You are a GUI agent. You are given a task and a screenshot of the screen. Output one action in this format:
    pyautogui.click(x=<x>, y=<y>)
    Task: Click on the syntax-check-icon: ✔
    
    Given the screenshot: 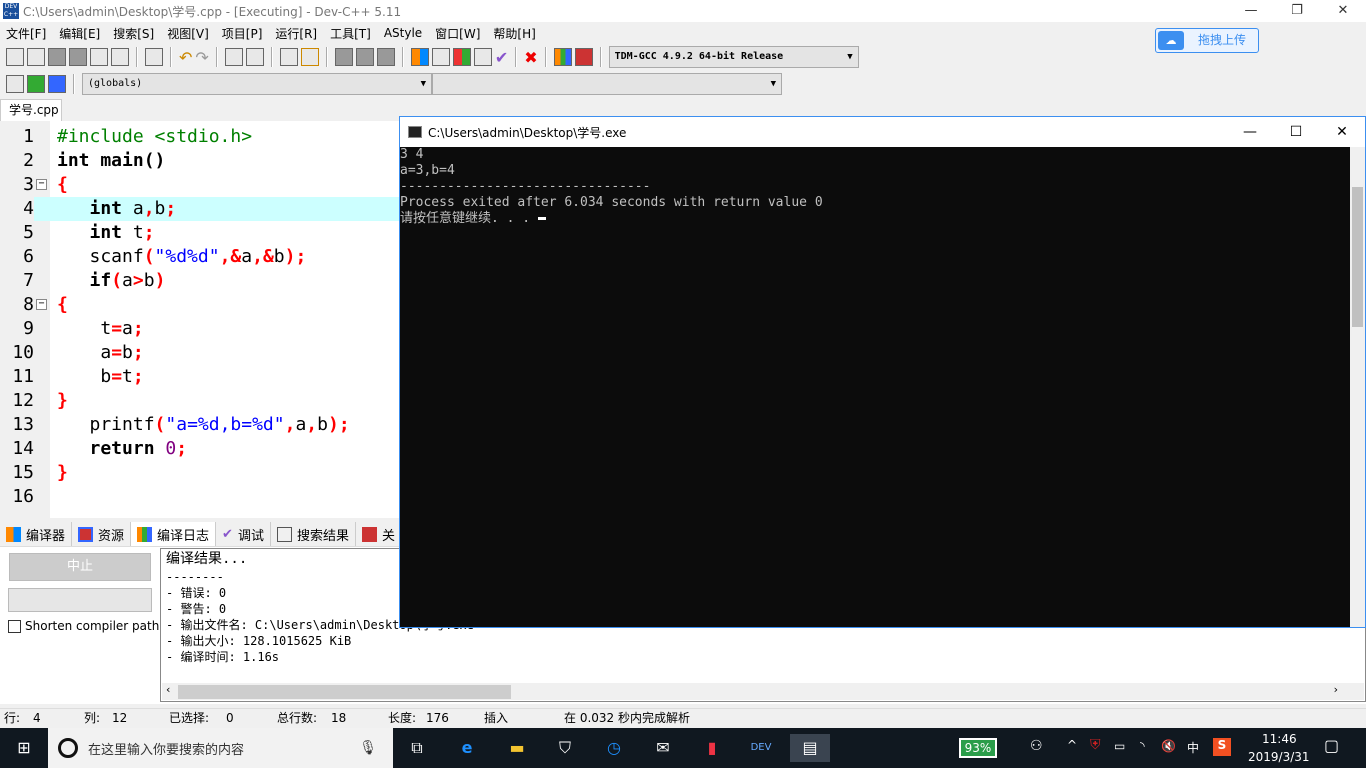 What is the action you would take?
    pyautogui.click(x=501, y=57)
    